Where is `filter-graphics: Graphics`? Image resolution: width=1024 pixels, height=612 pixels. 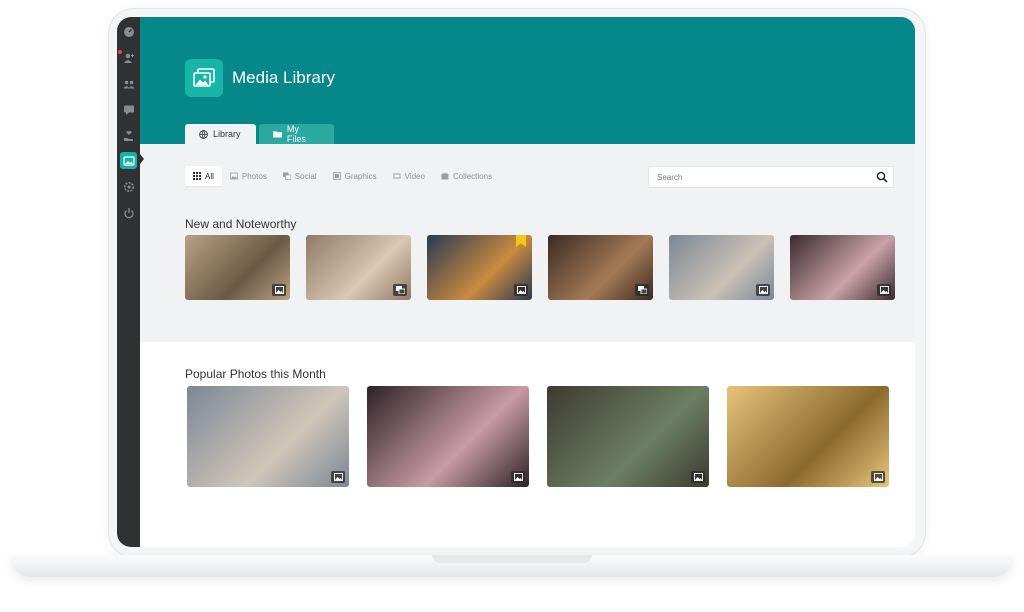
filter-graphics: Graphics is located at coordinates (355, 176).